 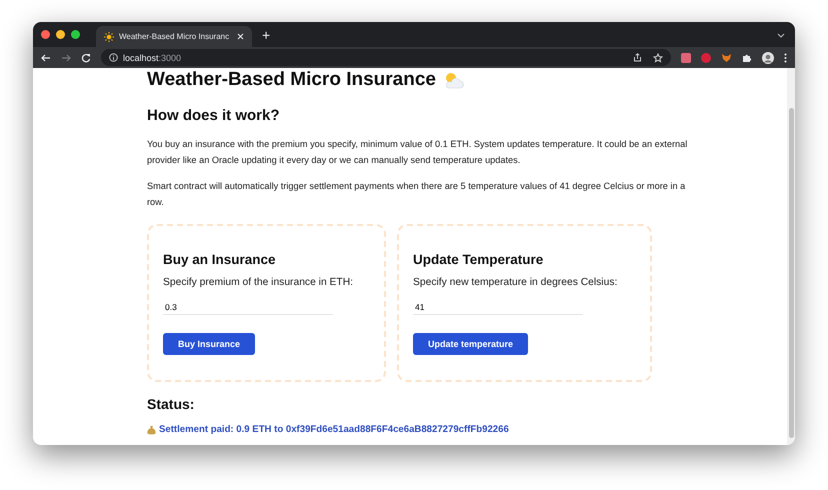 What do you see at coordinates (417, 152) in the screenshot?
I see `description-paragraph: You buy an insurance with the premium you specify, minimum value of 0.1 ETH. System updates temperature. It could be an external provider like an Oracle updating it every day or we can manually send temperature updates.` at bounding box center [417, 152].